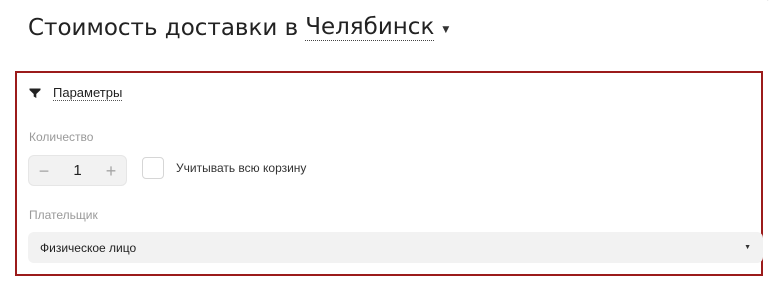  I want to click on caret-down-icon: ▼, so click(445, 30).